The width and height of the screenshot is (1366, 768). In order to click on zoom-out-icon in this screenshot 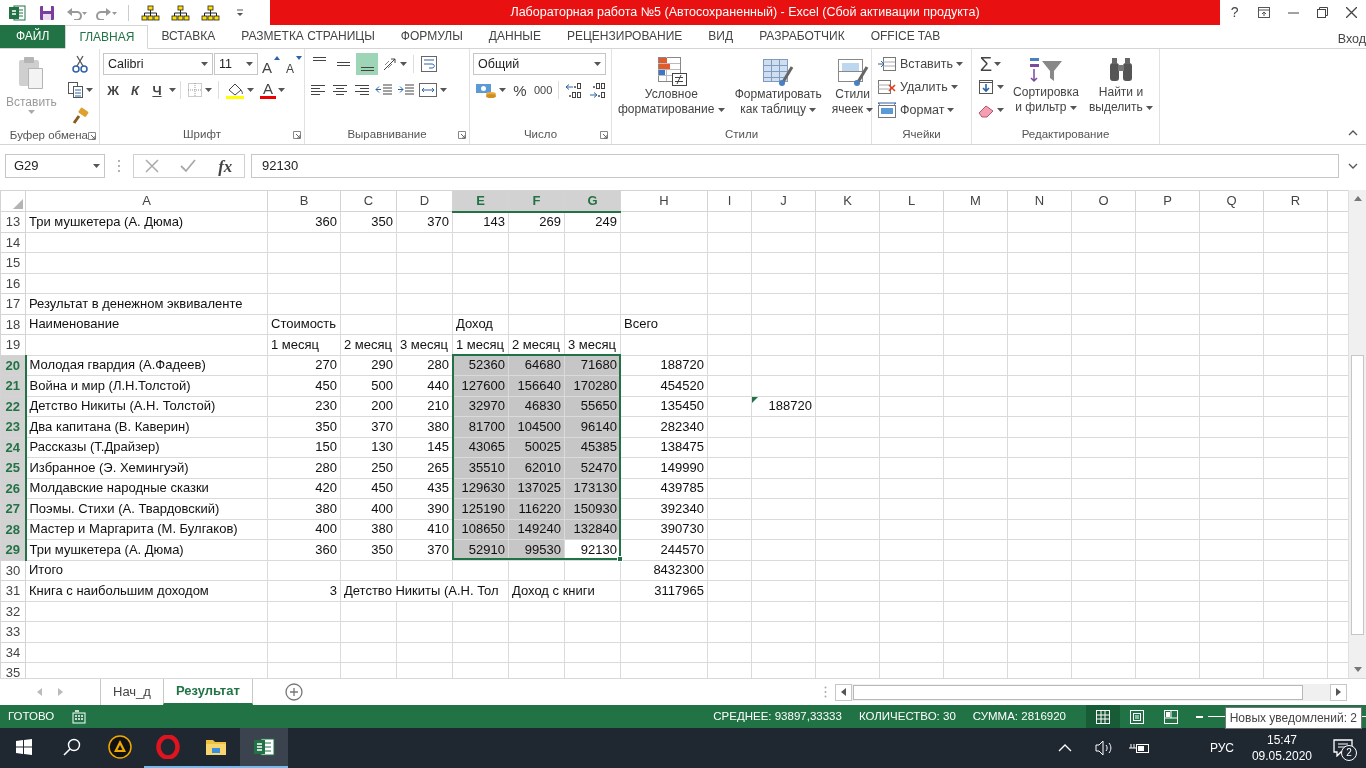, I will do `click(1199, 716)`.